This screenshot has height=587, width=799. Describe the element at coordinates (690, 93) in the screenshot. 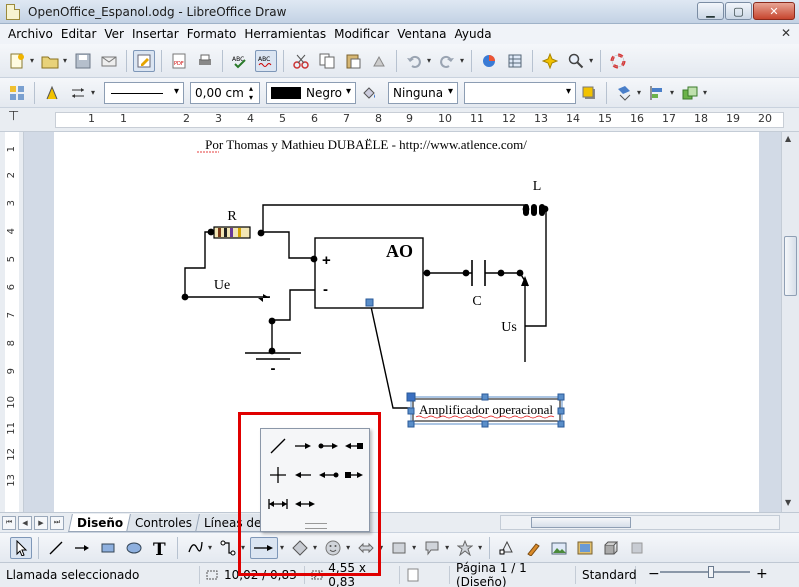

I see `arrange-icon` at that location.